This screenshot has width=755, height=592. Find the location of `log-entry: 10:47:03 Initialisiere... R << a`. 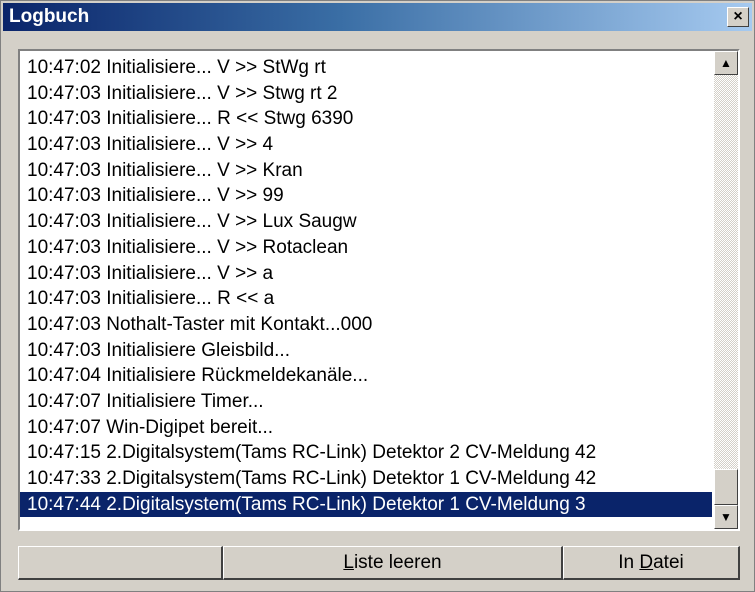

log-entry: 10:47:03 Initialisiere... R << a is located at coordinates (366, 299).